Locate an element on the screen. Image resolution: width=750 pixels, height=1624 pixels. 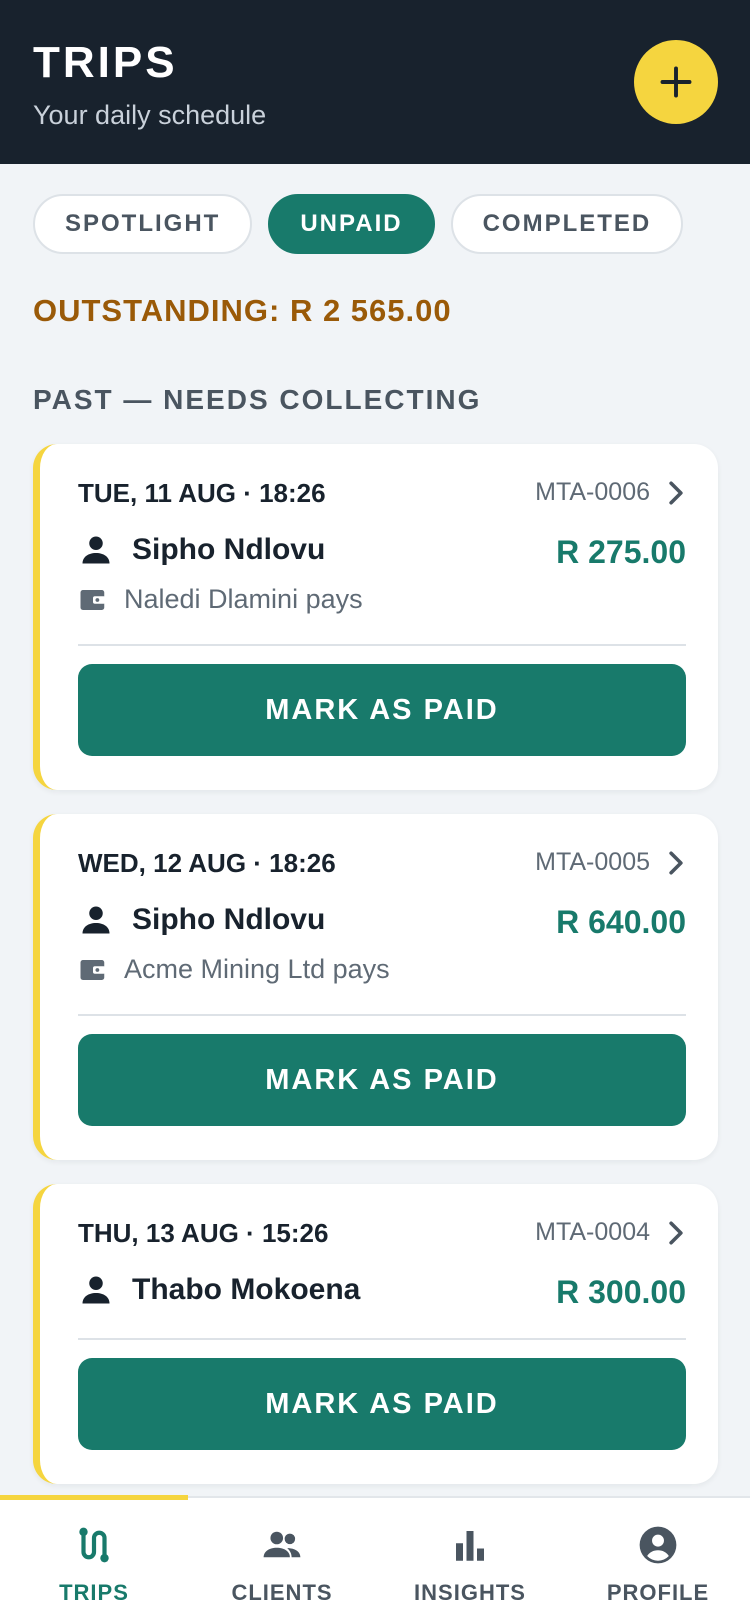
trip-ref-label: MTA-0004 is located at coordinates (592, 1232).